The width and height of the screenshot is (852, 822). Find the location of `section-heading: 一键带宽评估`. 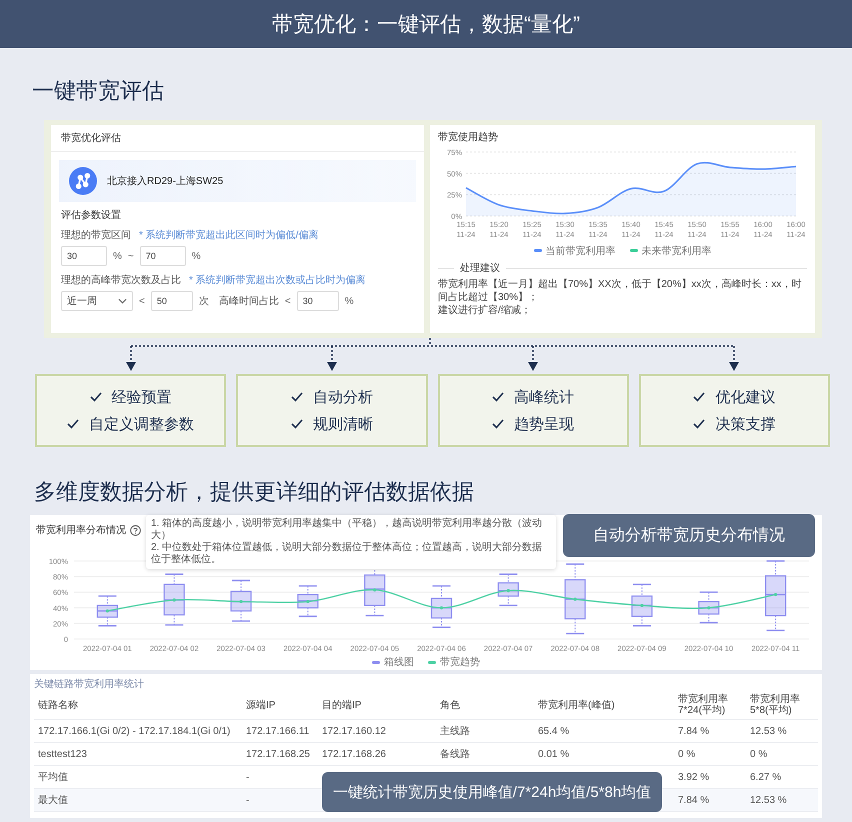

section-heading: 一键带宽评估 is located at coordinates (98, 91).